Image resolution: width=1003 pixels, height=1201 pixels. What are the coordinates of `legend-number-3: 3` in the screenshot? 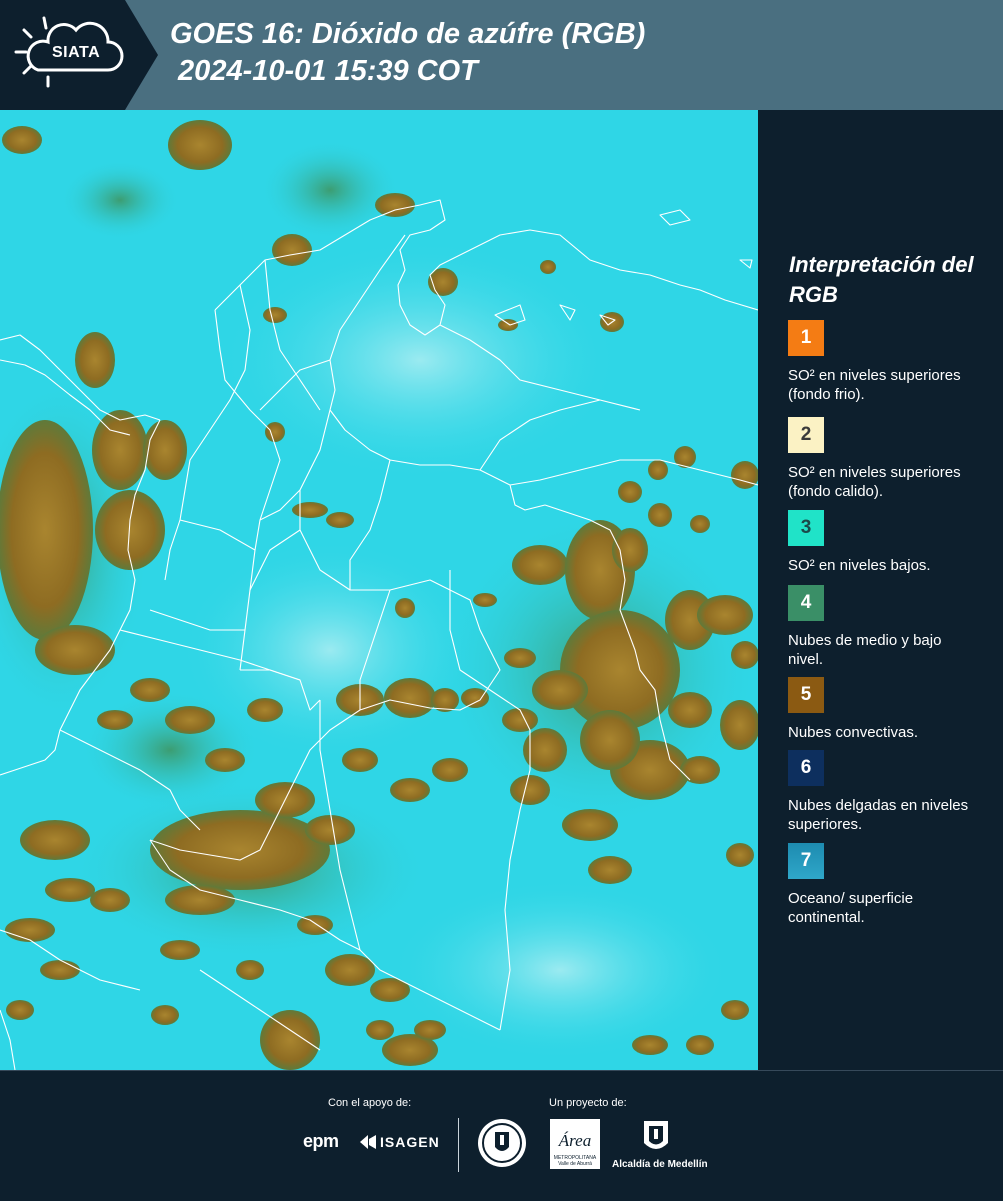 It's located at (806, 527).